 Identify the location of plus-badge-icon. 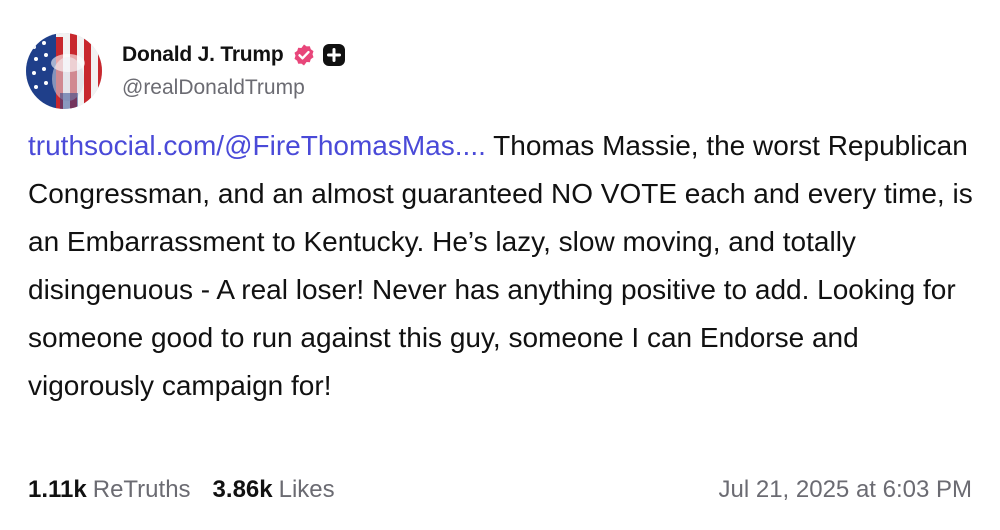
(334, 55).